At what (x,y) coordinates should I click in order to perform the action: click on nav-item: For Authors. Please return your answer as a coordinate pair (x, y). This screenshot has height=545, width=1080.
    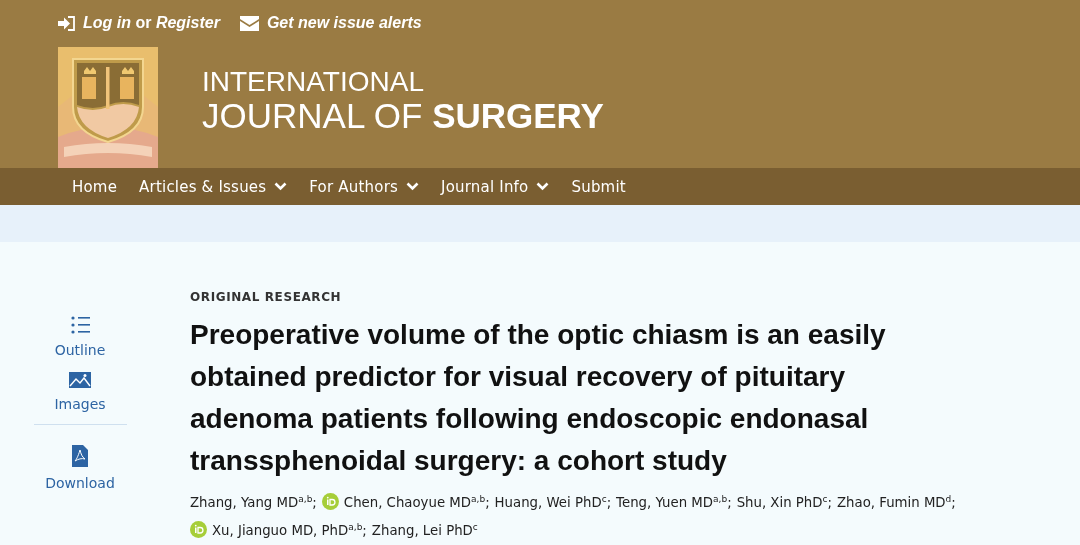
    Looking at the image, I should click on (364, 186).